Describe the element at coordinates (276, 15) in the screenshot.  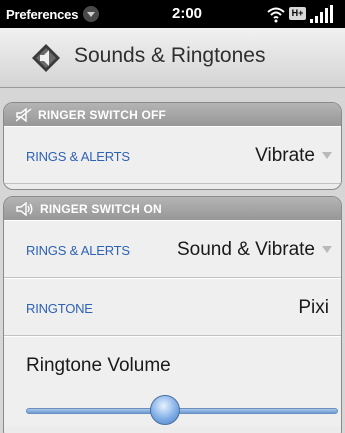
I see `wifi-icon` at that location.